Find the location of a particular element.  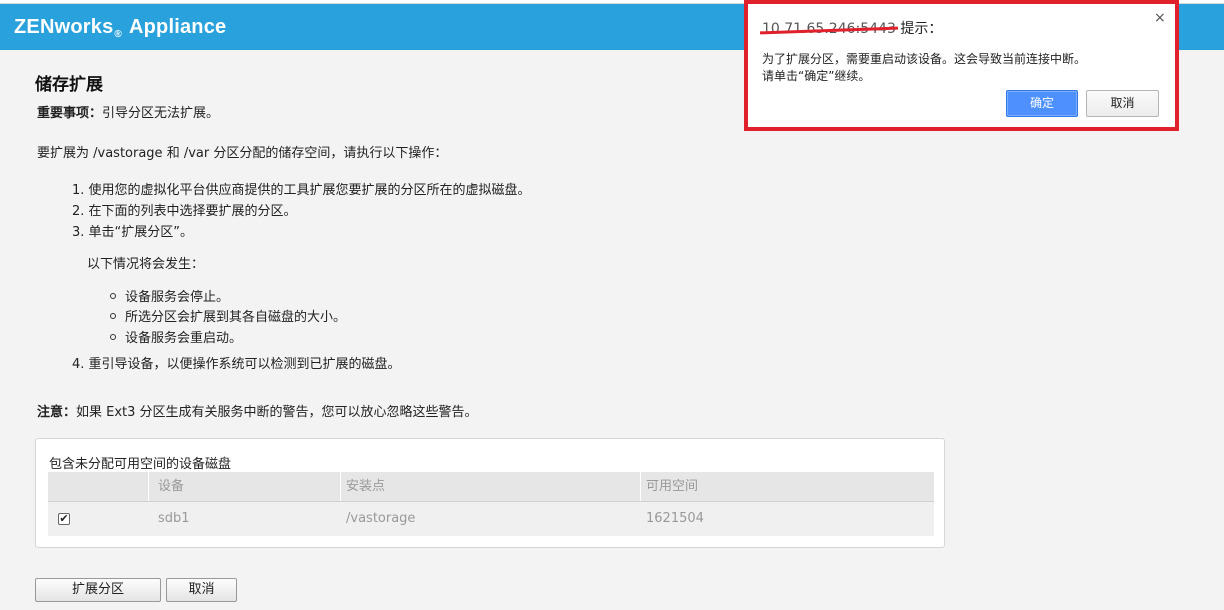

disk-panel-title: 包含未分配可用空间的设备磁盘 is located at coordinates (140, 464).